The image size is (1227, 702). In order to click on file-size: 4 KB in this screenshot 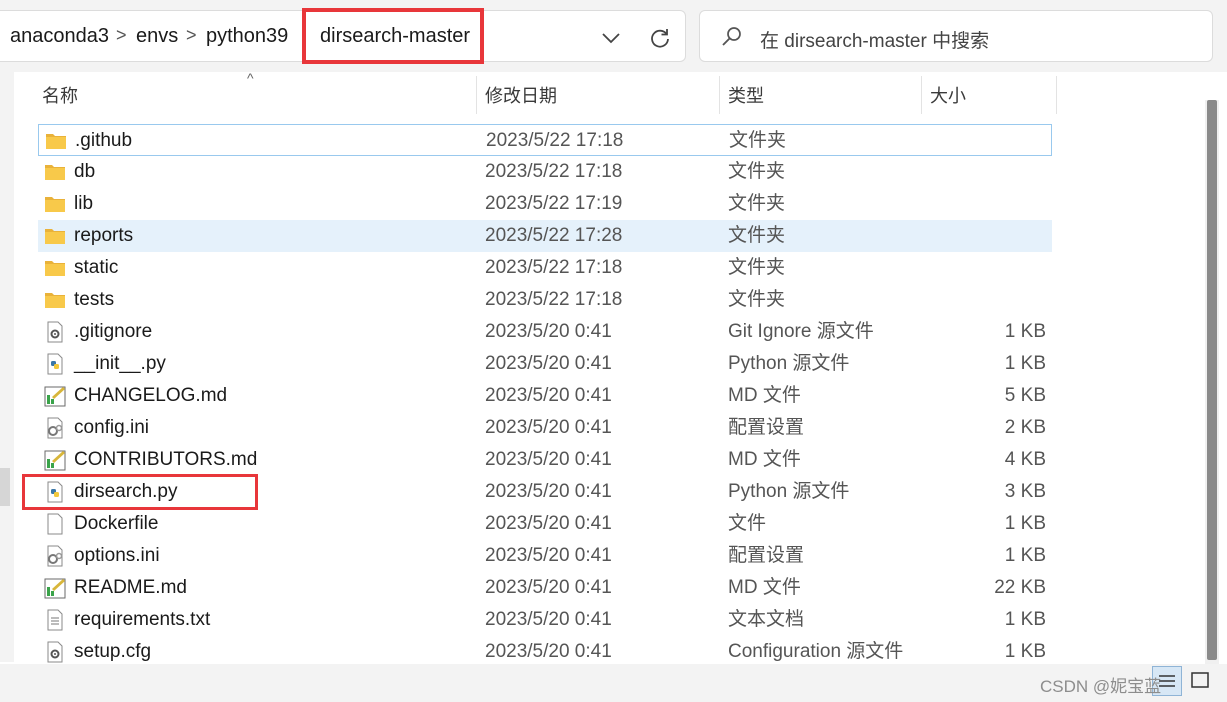, I will do `click(1025, 459)`.